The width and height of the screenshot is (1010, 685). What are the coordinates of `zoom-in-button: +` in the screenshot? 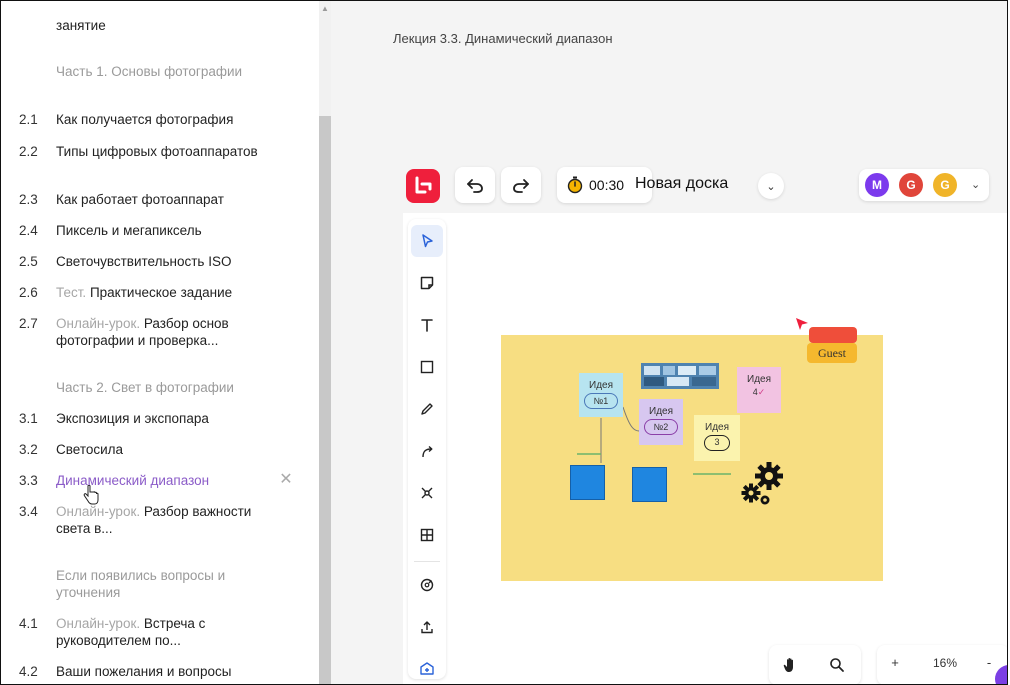 It's located at (895, 662).